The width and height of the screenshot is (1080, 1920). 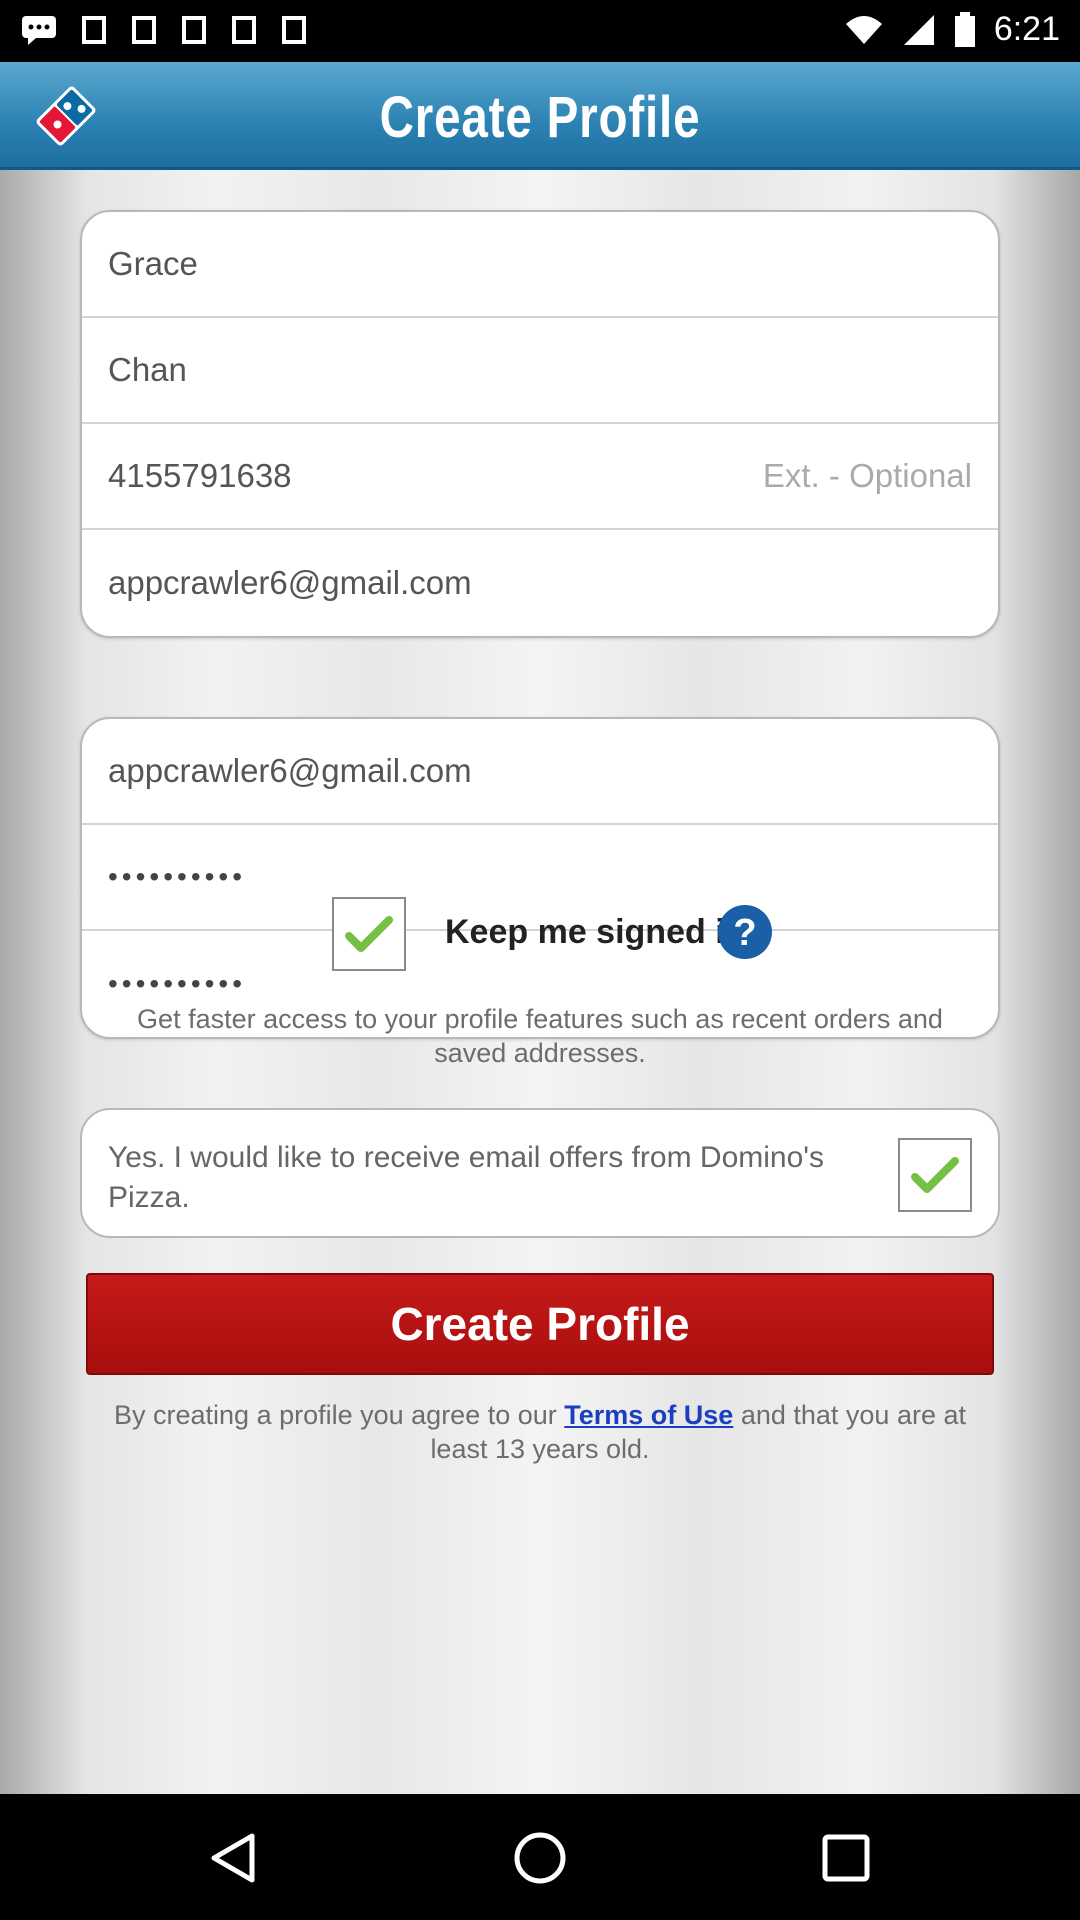 I want to click on confirm-email-field: appcrawler6@gmail.com, so click(x=540, y=772).